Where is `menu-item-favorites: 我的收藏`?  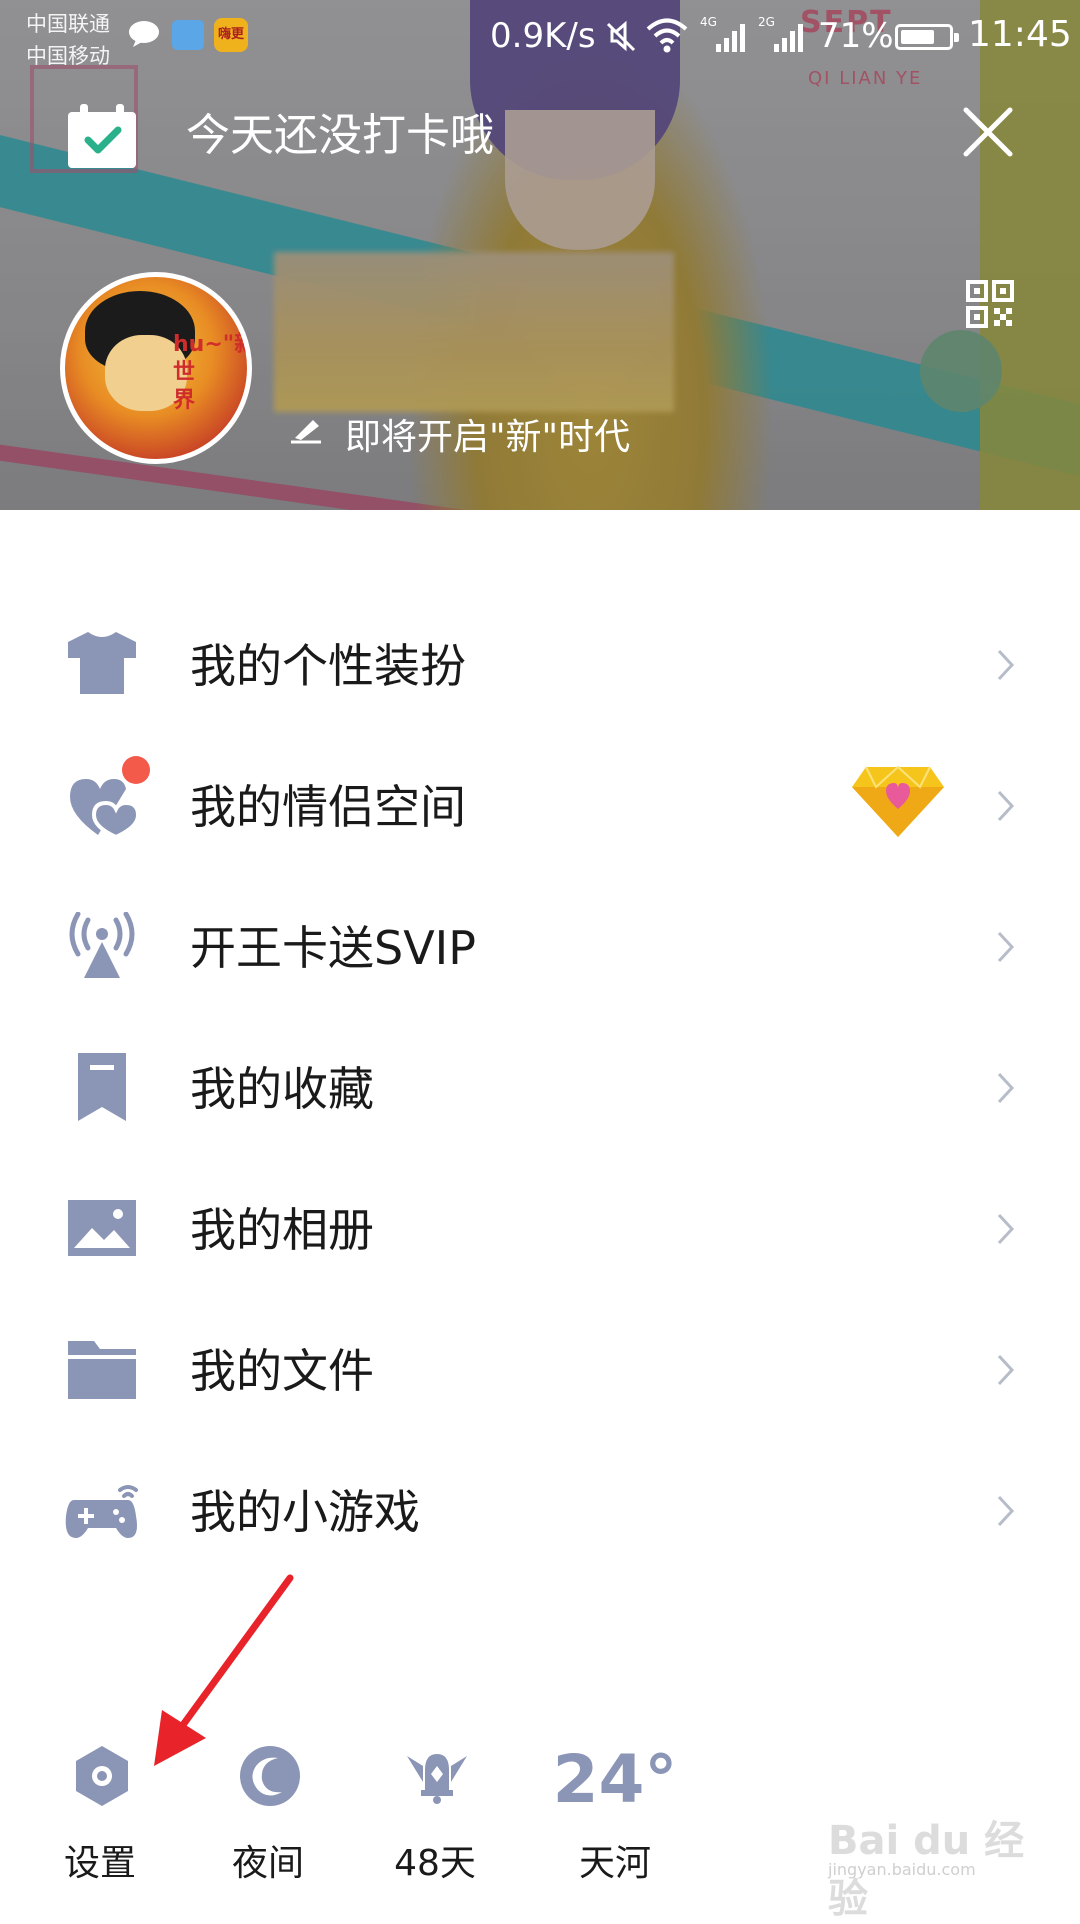
menu-item-favorites: 我的收藏 is located at coordinates (540, 1087).